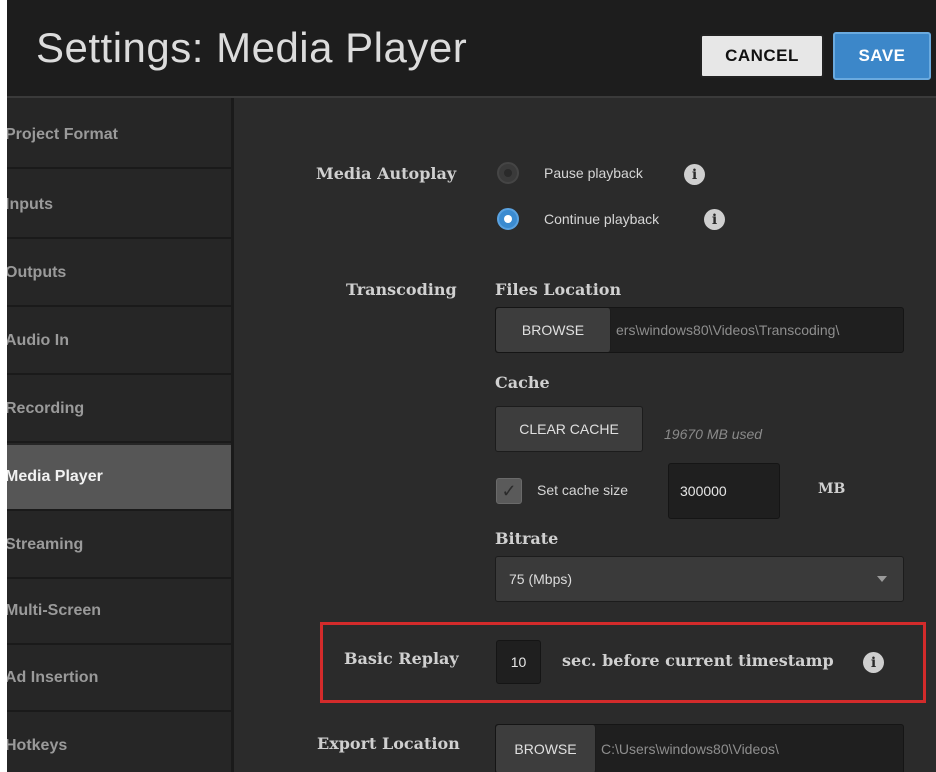 This screenshot has height=772, width=936. I want to click on continue-playback-label: Continue playback, so click(602, 219).